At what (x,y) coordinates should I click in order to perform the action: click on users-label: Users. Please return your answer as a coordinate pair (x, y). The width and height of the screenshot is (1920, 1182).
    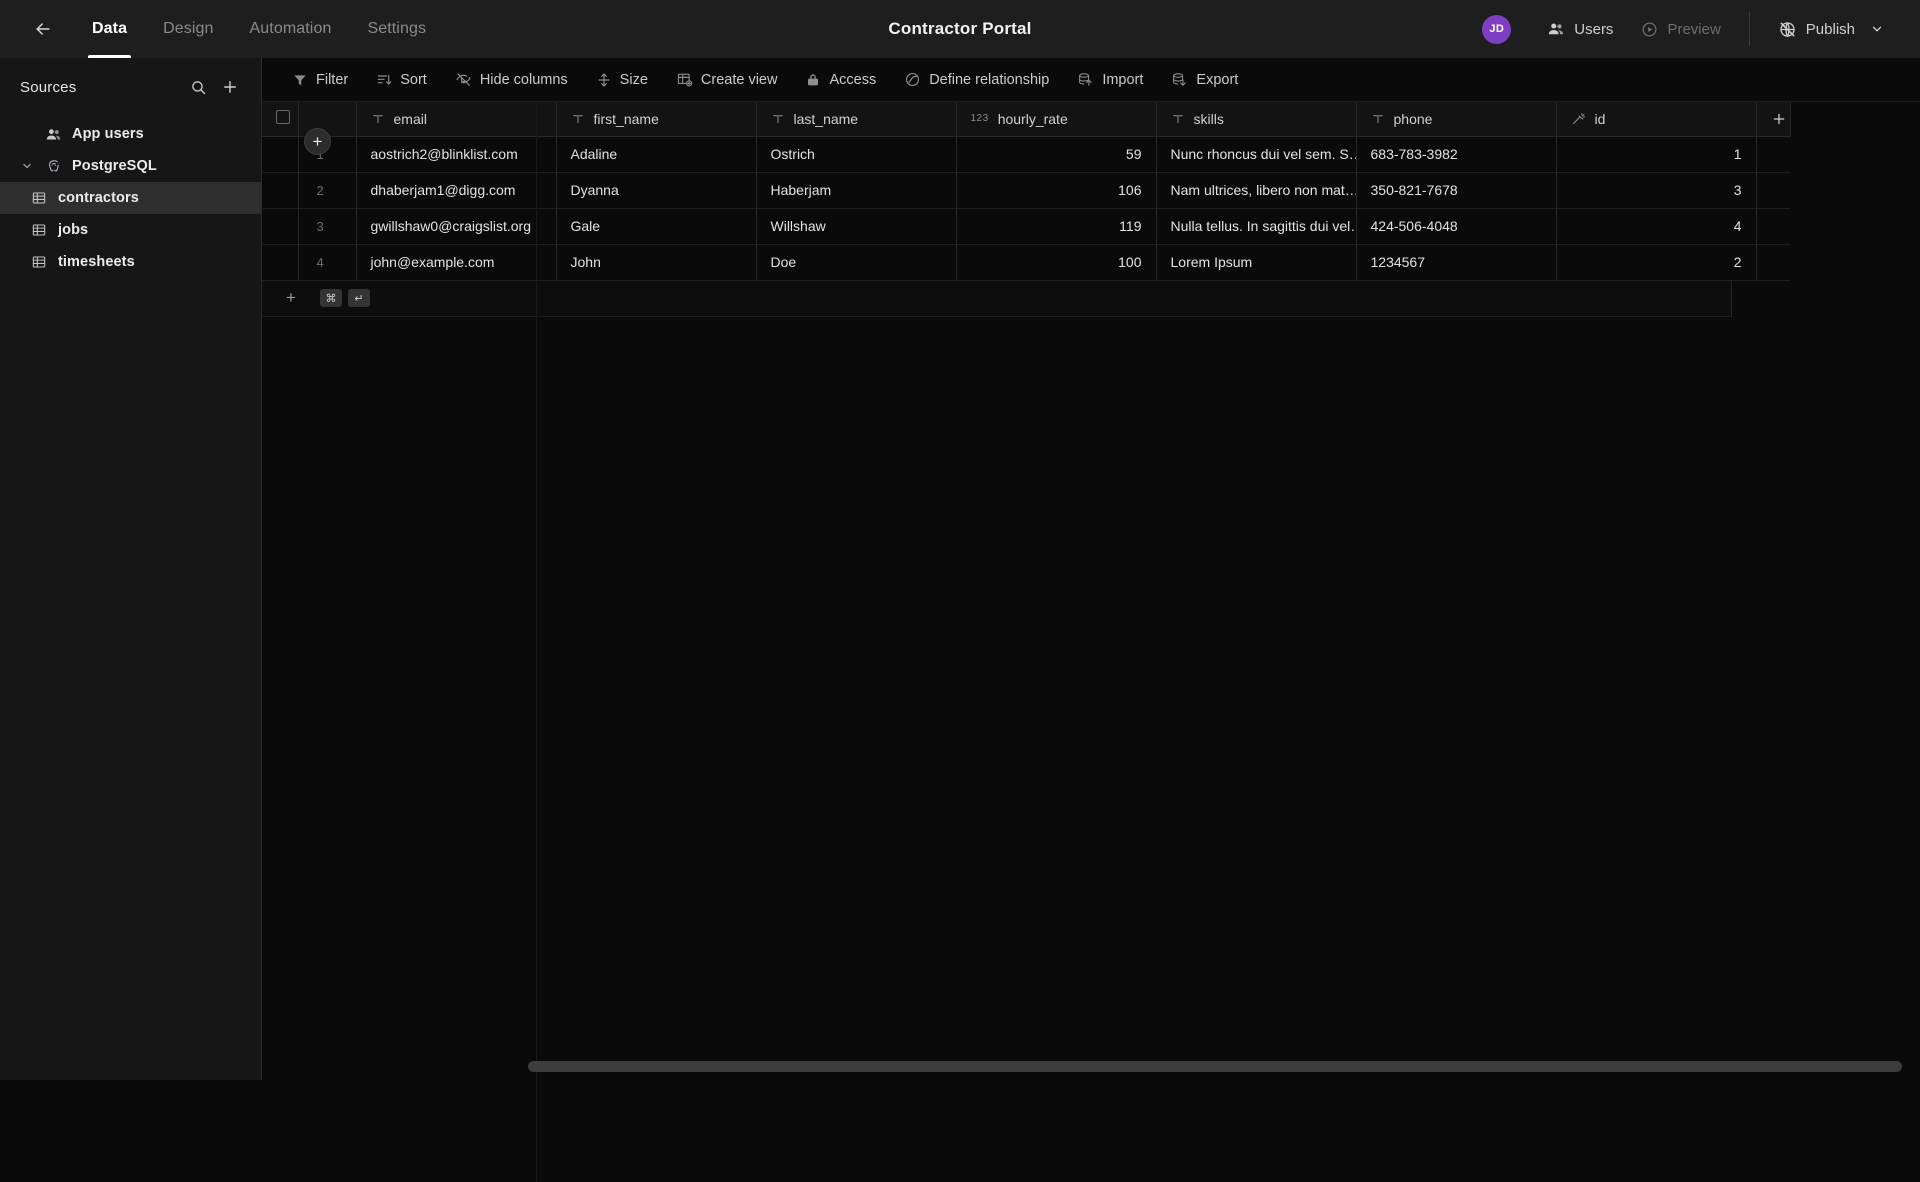
    Looking at the image, I should click on (1593, 29).